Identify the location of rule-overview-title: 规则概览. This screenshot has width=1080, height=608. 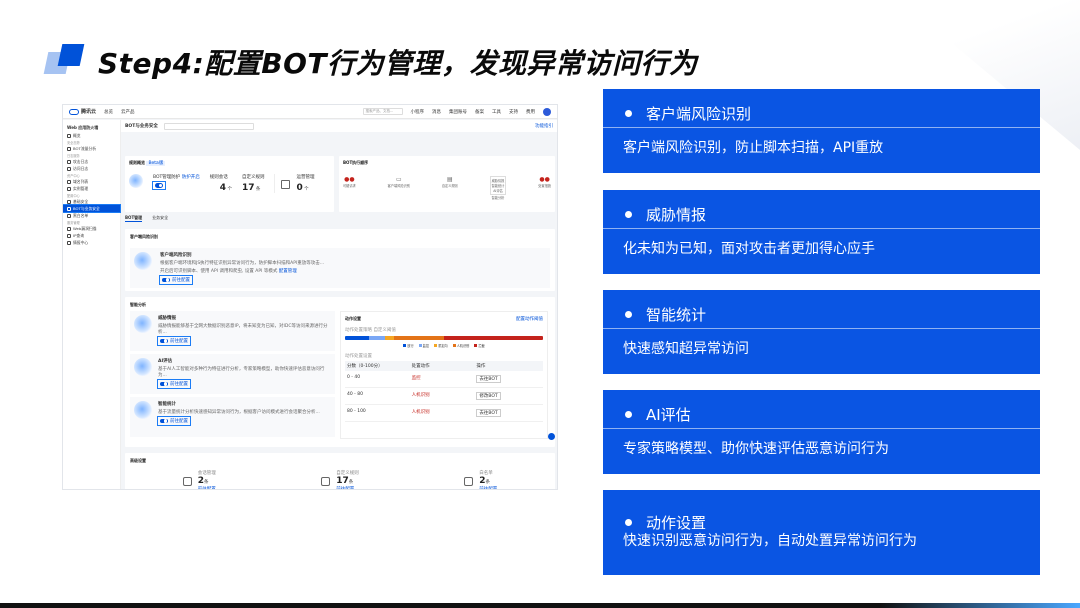
(137, 162).